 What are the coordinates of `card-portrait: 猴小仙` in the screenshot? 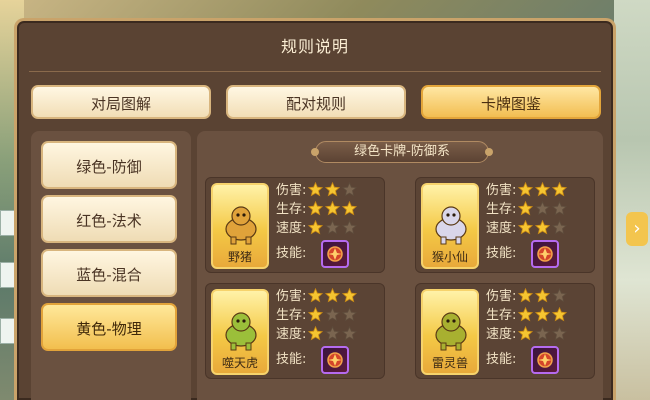 It's located at (450, 226).